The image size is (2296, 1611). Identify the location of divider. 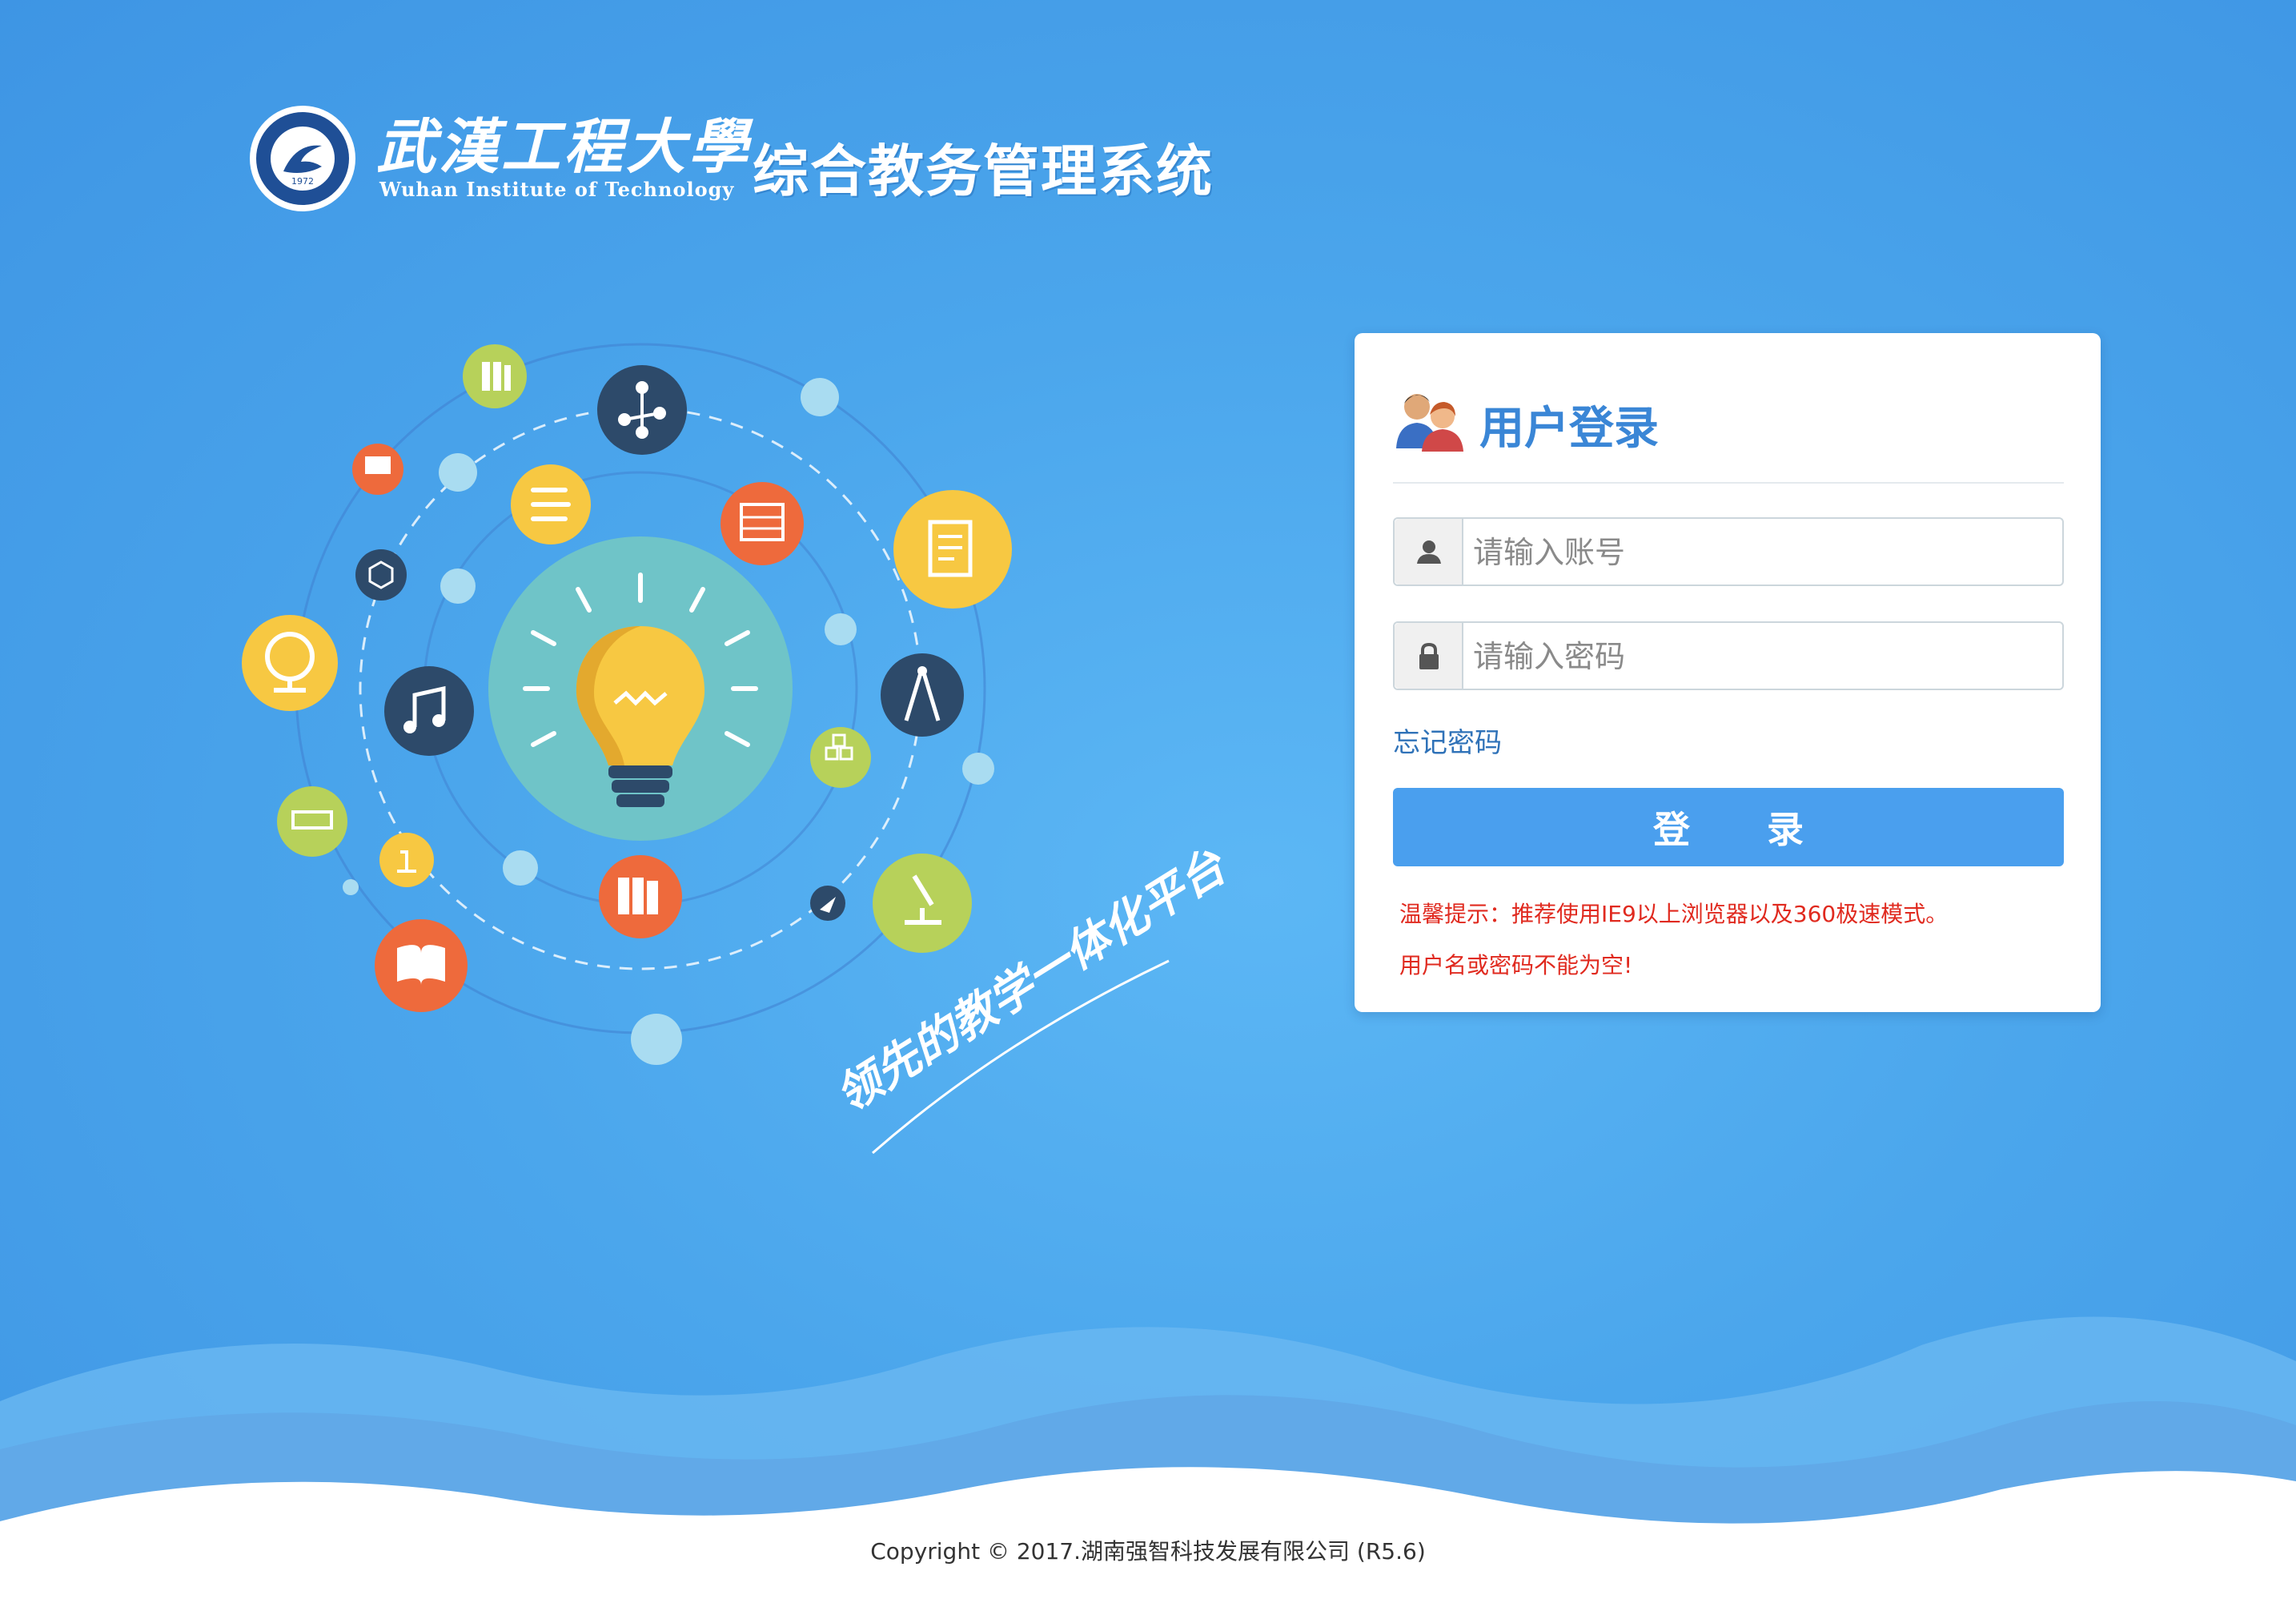
(1729, 483).